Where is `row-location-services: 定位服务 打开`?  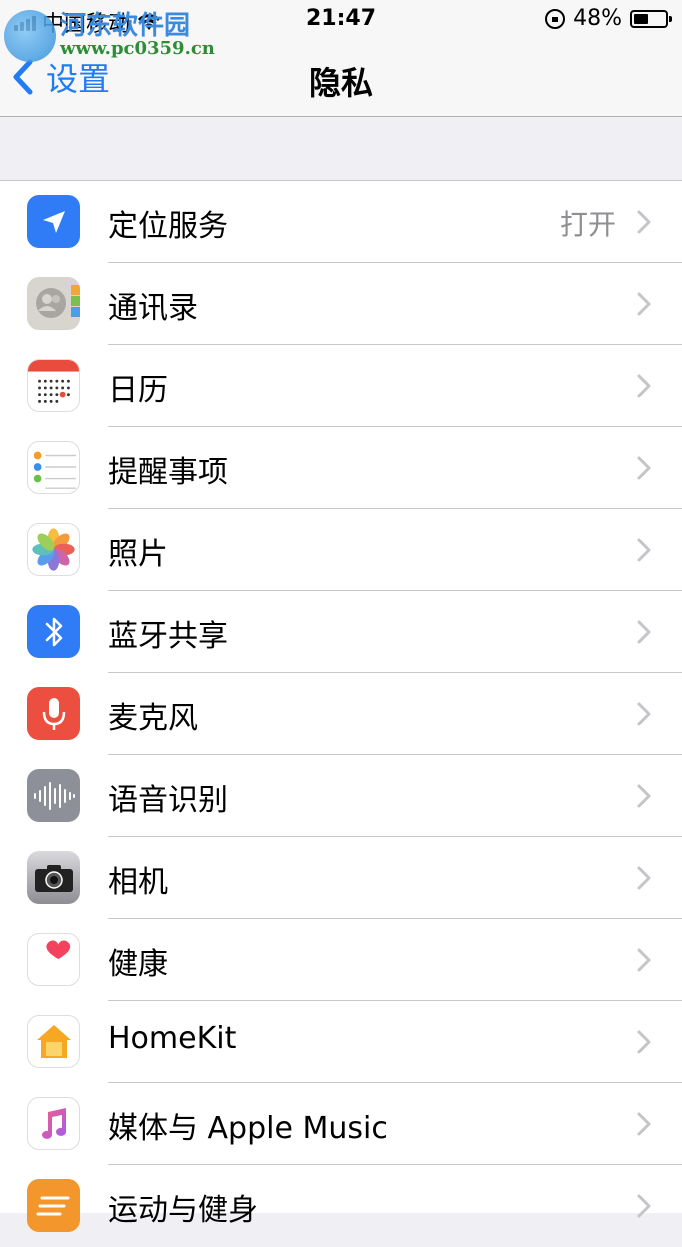
row-location-services: 定位服务 打开 is located at coordinates (341, 222).